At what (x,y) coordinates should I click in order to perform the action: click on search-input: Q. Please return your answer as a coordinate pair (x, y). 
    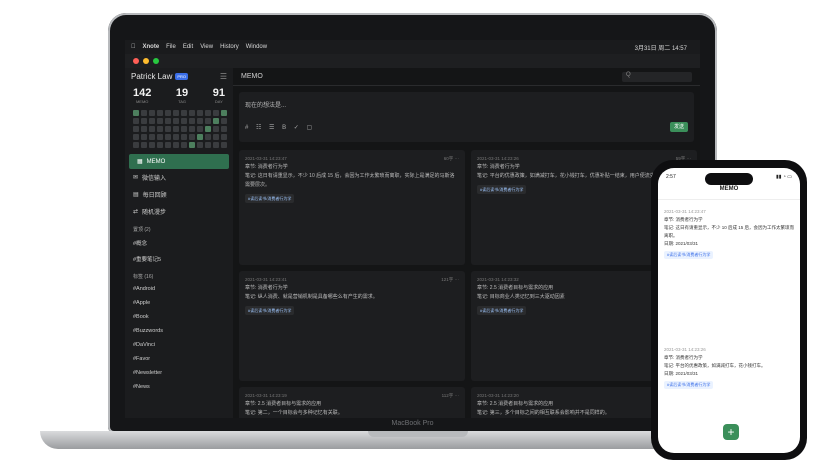
    Looking at the image, I should click on (657, 76).